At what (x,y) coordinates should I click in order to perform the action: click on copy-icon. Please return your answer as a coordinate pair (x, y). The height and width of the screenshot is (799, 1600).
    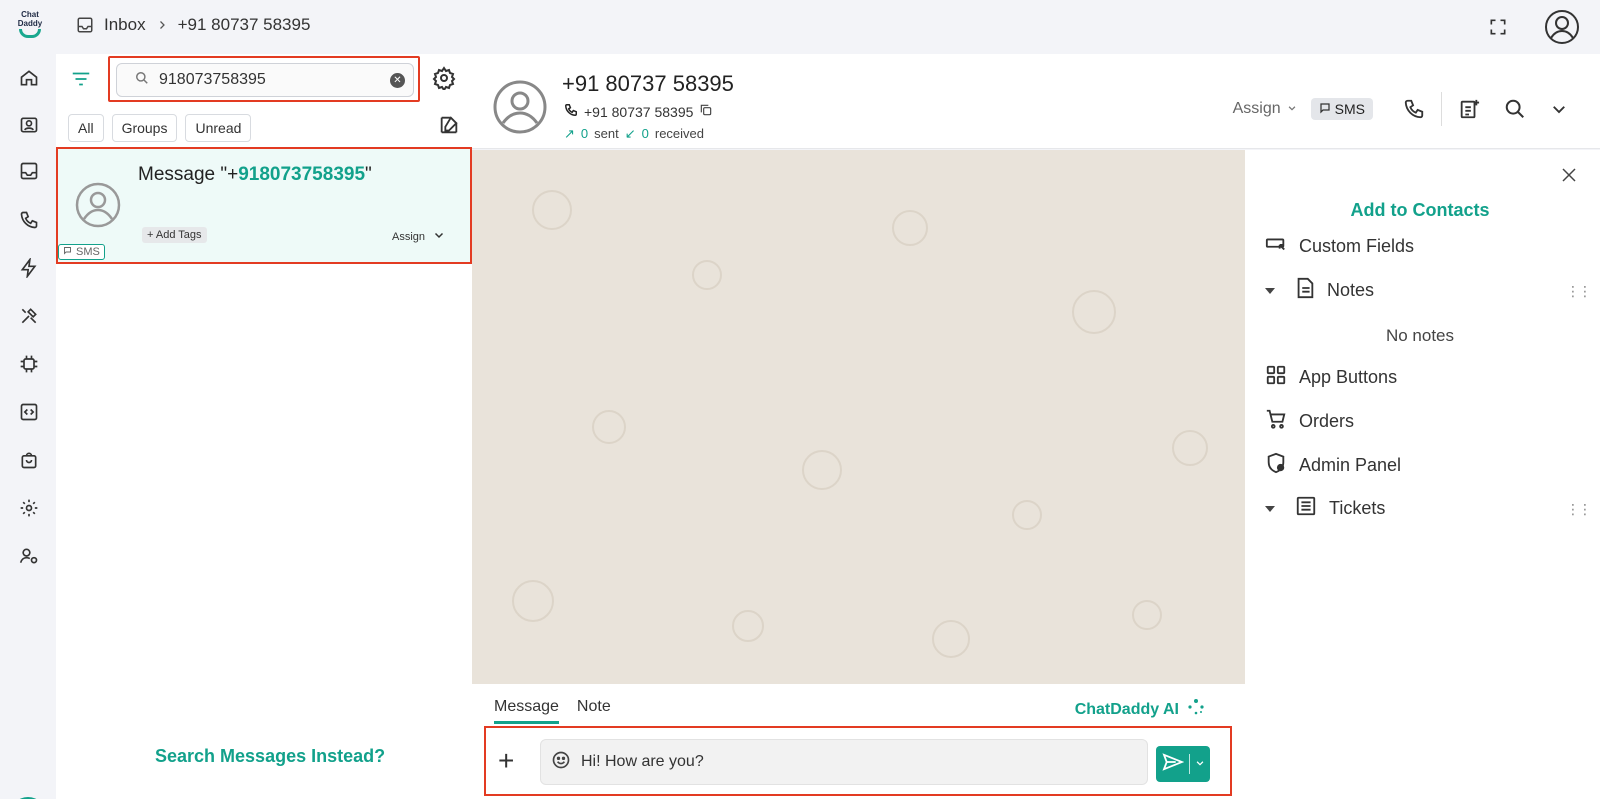
    Looking at the image, I should click on (706, 111).